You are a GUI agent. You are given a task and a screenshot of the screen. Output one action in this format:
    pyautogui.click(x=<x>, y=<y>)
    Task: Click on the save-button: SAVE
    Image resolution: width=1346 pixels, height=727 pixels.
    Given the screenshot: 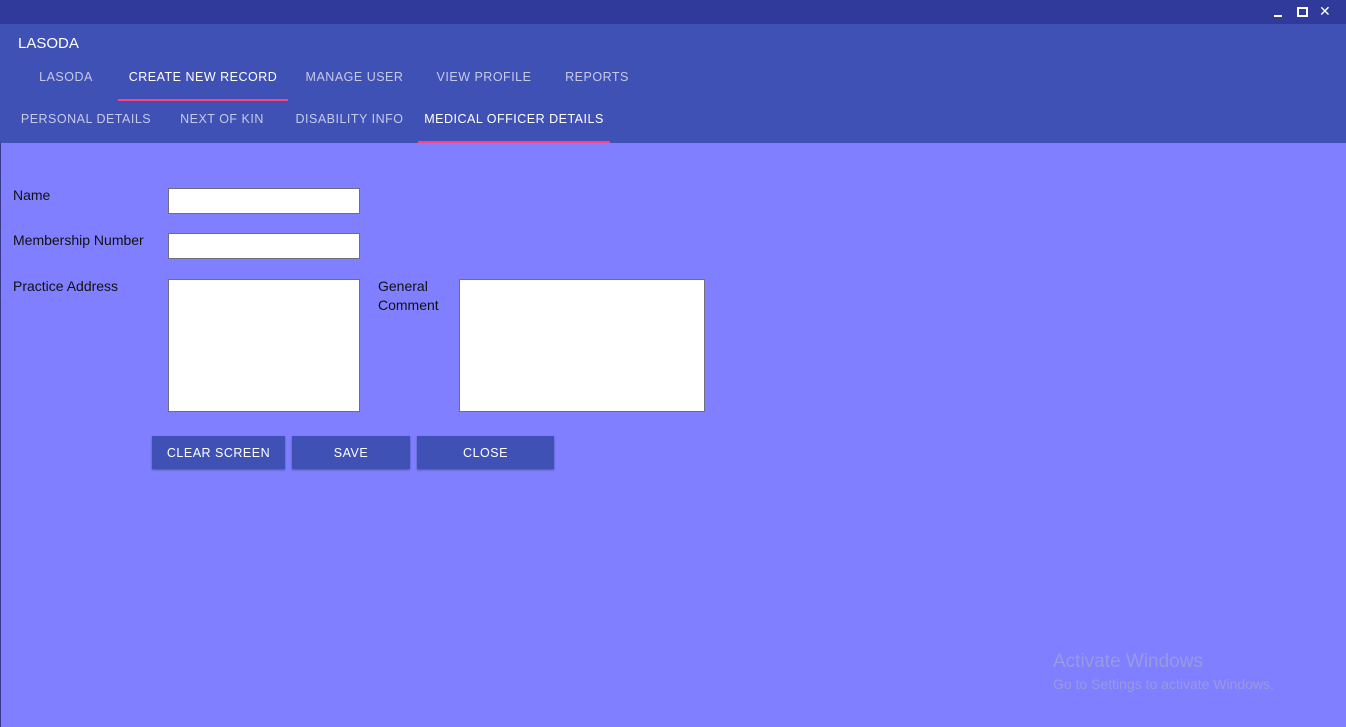 What is the action you would take?
    pyautogui.click(x=351, y=452)
    